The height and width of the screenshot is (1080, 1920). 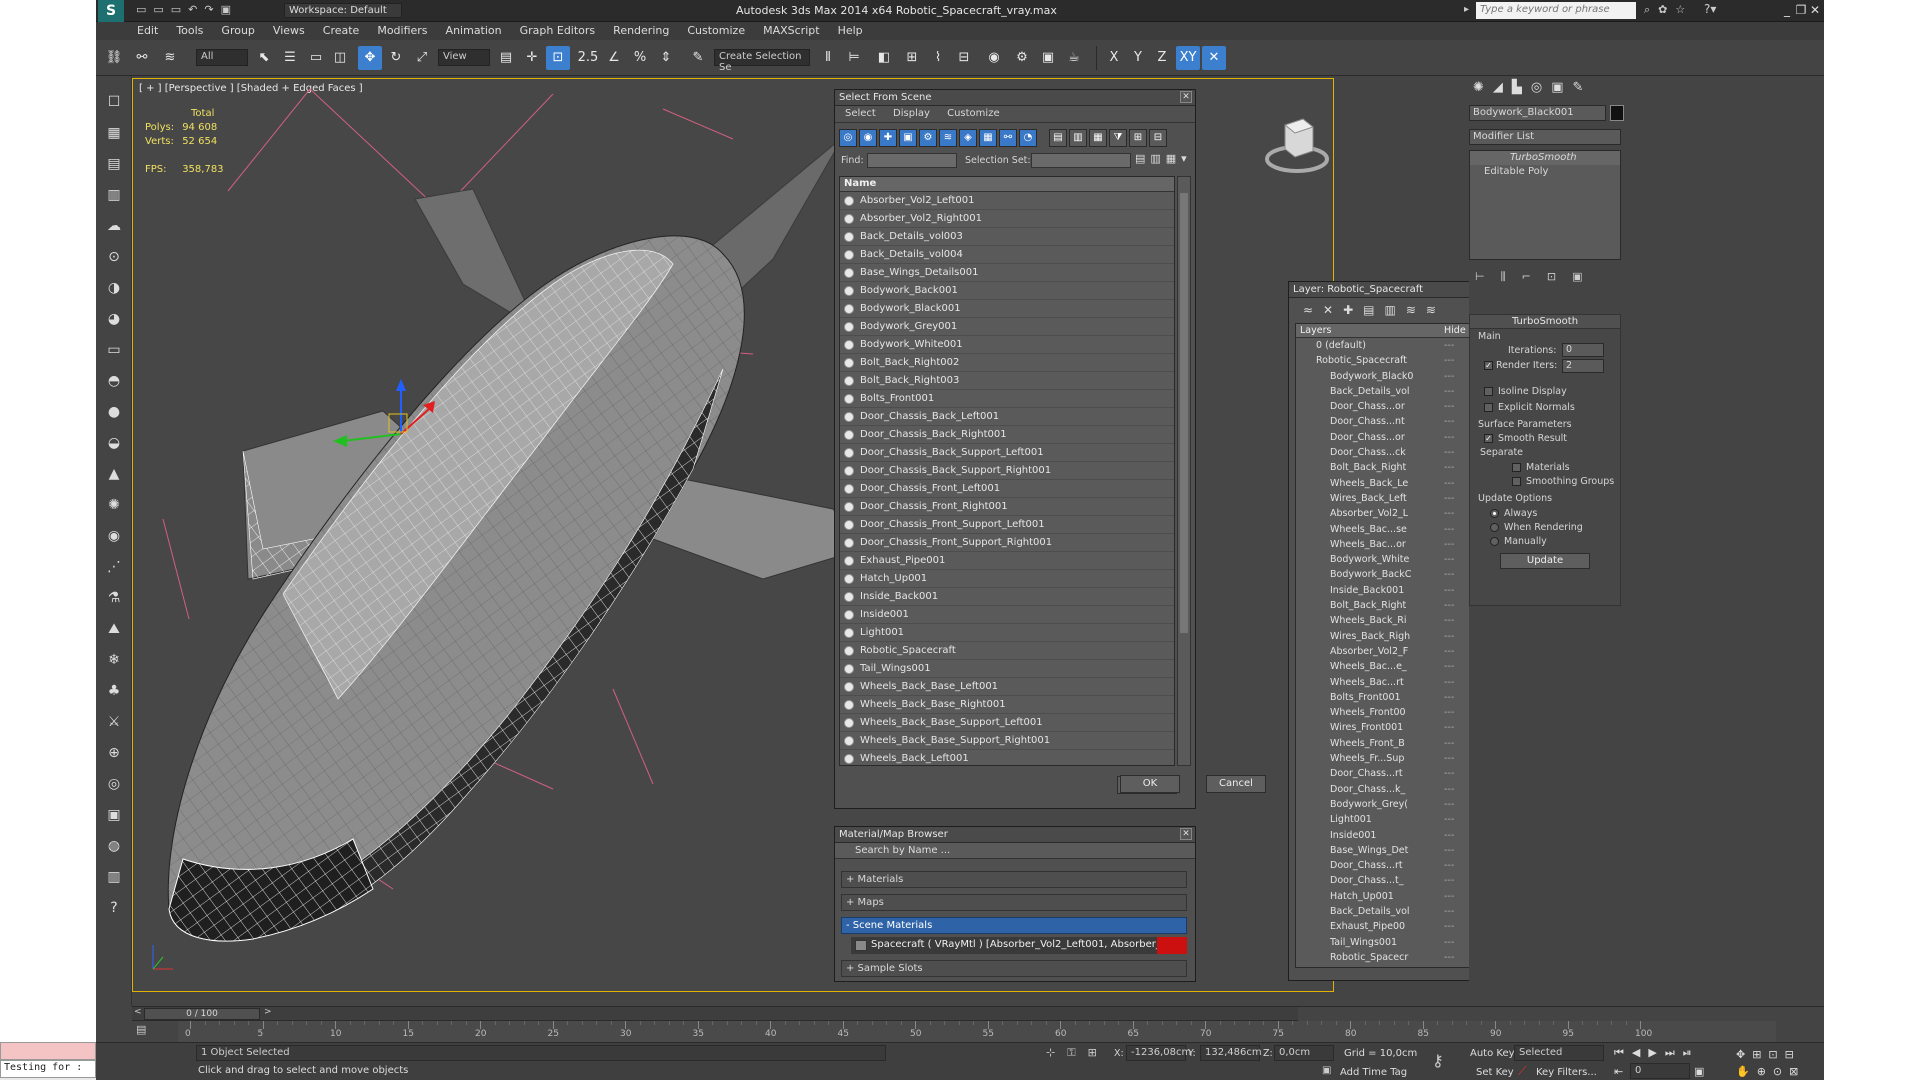 What do you see at coordinates (698, 58) in the screenshot?
I see `edit-named-selection-icon: ✎` at bounding box center [698, 58].